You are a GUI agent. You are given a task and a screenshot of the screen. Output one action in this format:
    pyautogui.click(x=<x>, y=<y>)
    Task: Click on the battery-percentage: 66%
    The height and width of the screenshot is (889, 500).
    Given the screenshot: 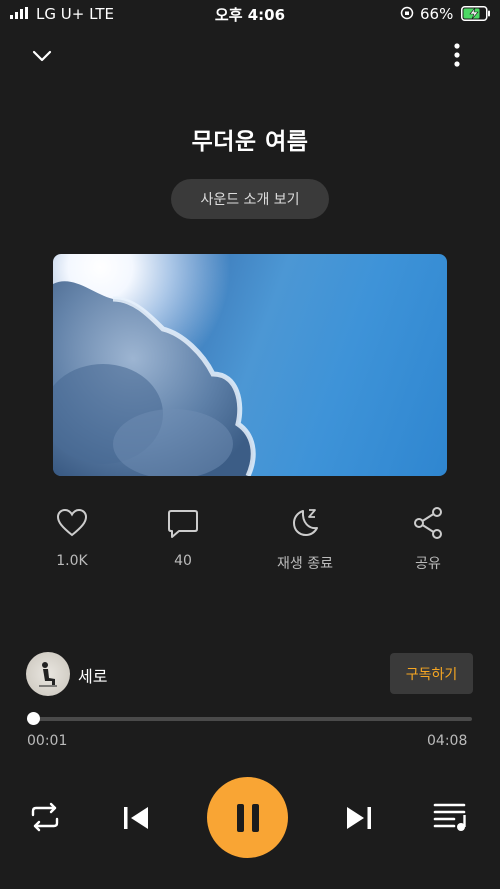 What is the action you would take?
    pyautogui.click(x=437, y=14)
    